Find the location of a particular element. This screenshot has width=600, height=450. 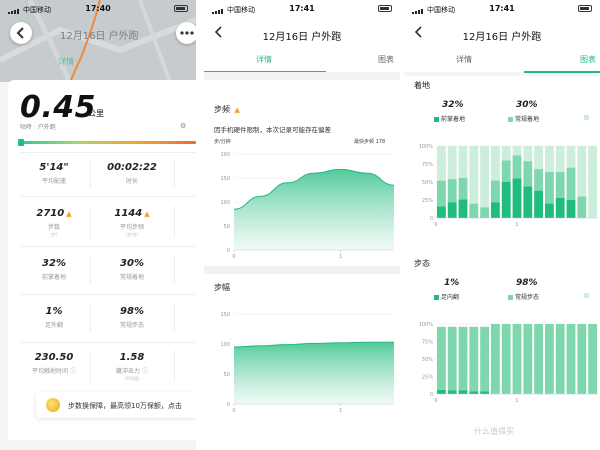

stat-label: 常规着地 is located at coordinates (131, 277).